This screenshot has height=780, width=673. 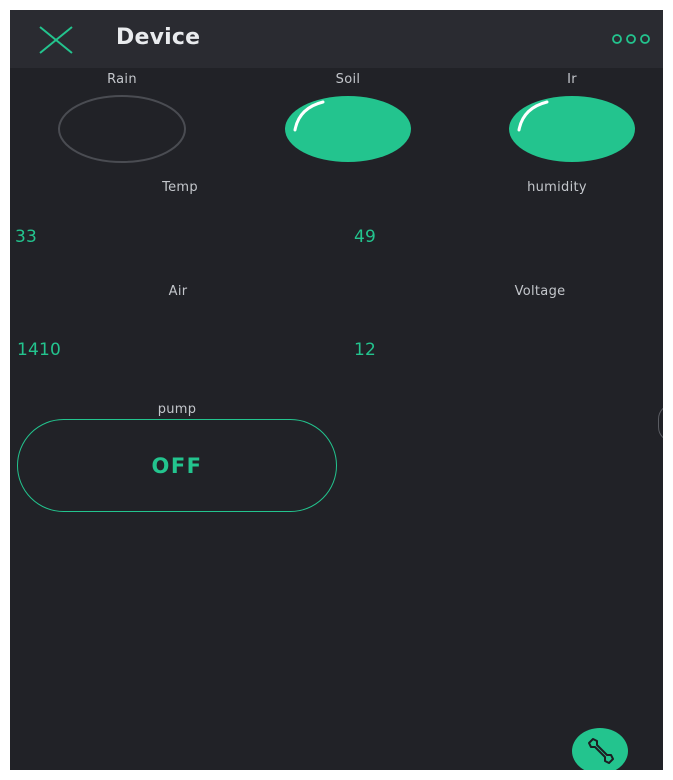 What do you see at coordinates (122, 79) in the screenshot?
I see `led-label-rain: Rain` at bounding box center [122, 79].